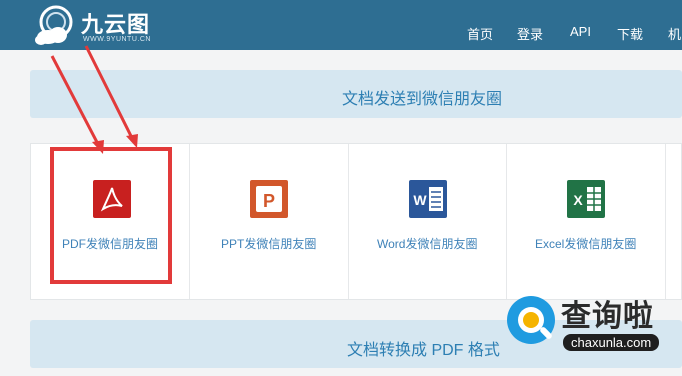 This screenshot has height=376, width=682. I want to click on annotation-arrow-right, so click(110, 94).